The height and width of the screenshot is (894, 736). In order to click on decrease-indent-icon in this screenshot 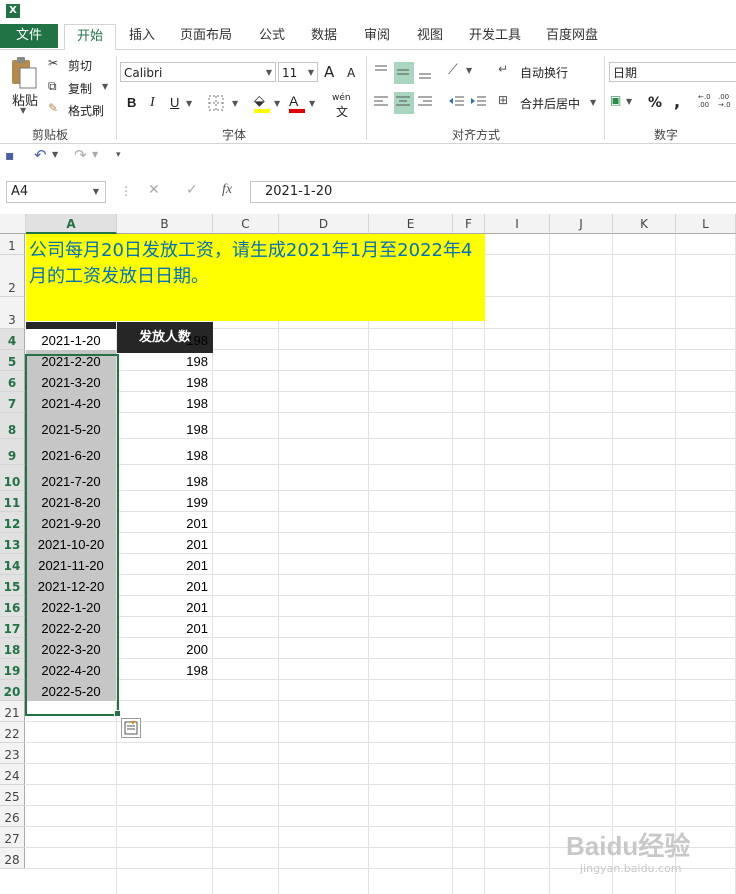, I will do `click(458, 103)`.